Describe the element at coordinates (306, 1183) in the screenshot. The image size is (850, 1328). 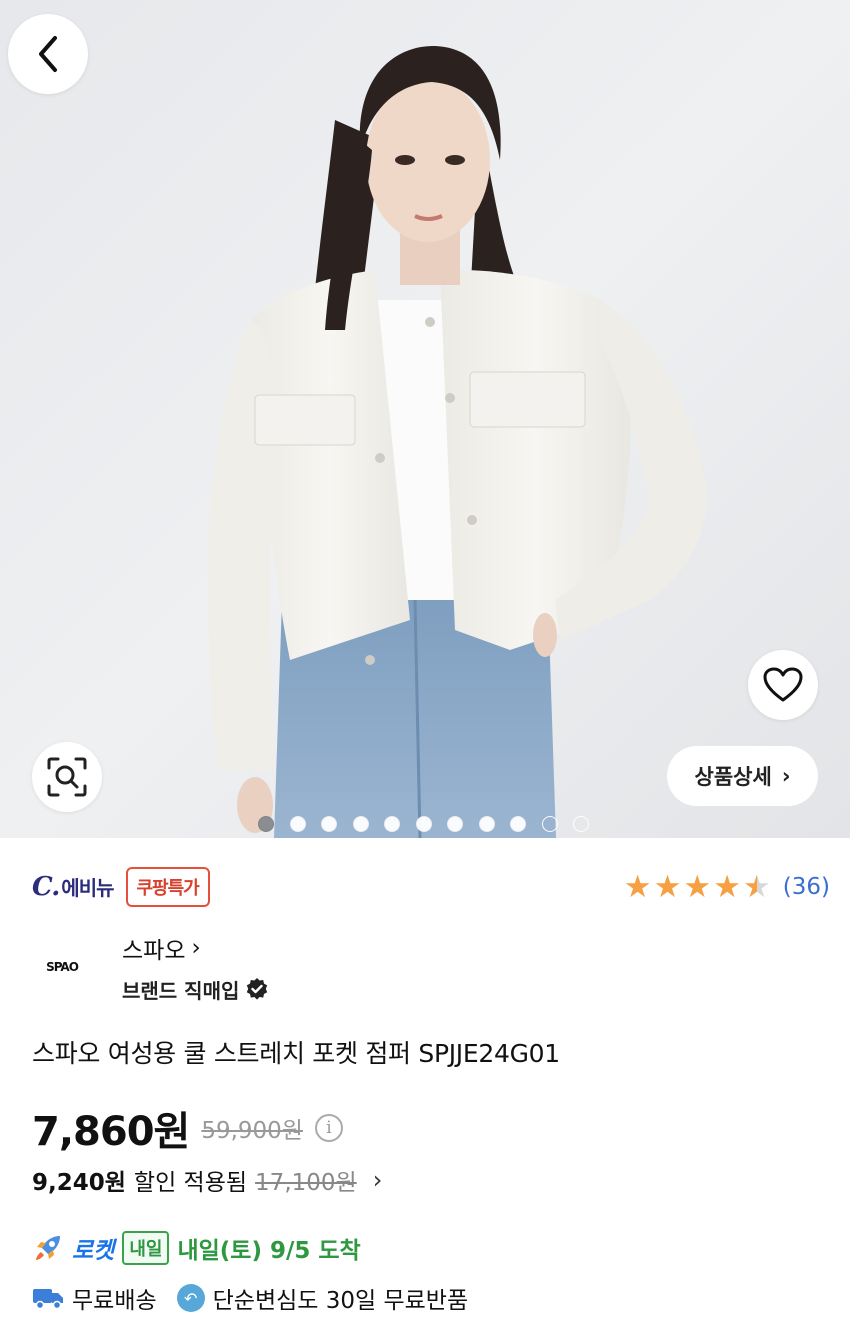
I see `discount-original-price: 17,100원` at that location.